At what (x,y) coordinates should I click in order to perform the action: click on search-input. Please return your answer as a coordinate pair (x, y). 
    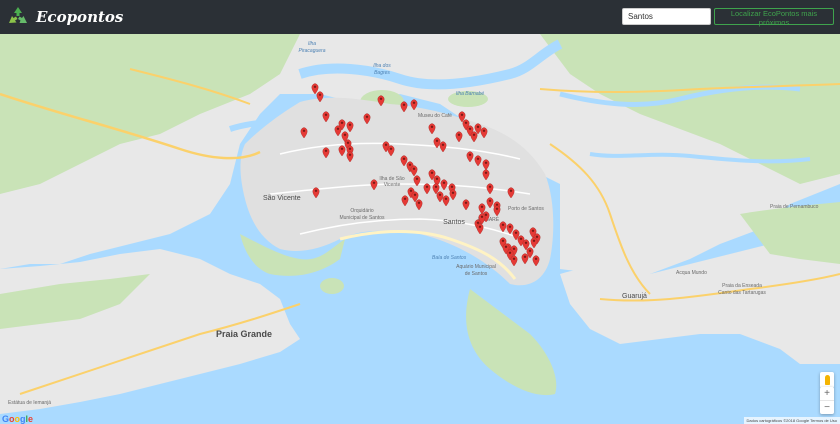
    Looking at the image, I should click on (666, 16).